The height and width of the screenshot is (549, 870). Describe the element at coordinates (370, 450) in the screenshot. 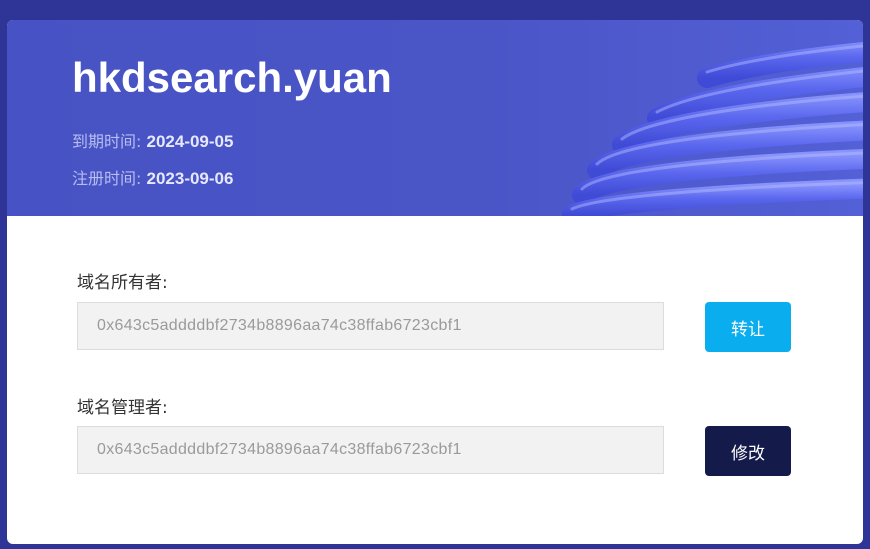

I see `manager-address-field` at that location.